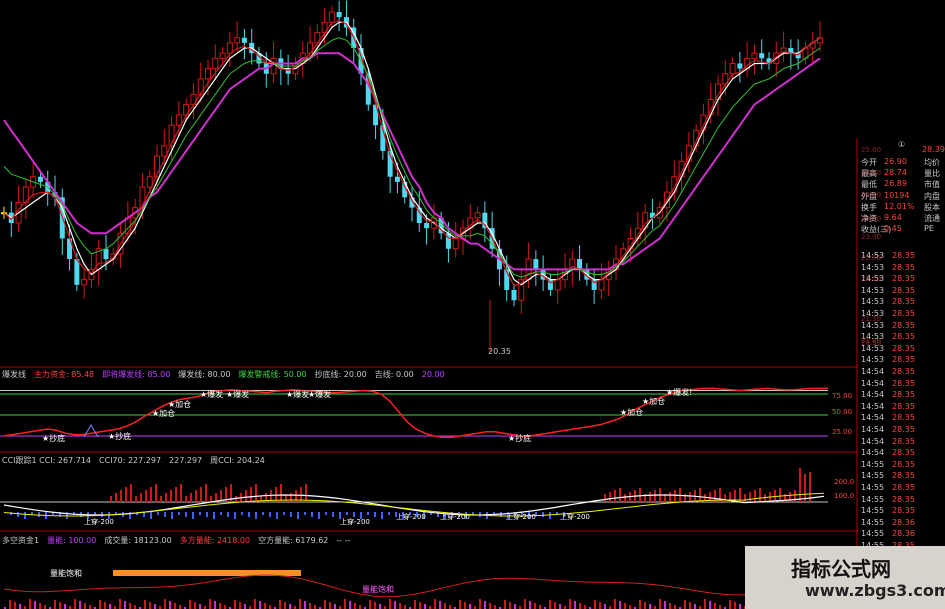 Image resolution: width=945 pixels, height=609 pixels. I want to click on legend-item: 吉线: 0.00, so click(394, 374).